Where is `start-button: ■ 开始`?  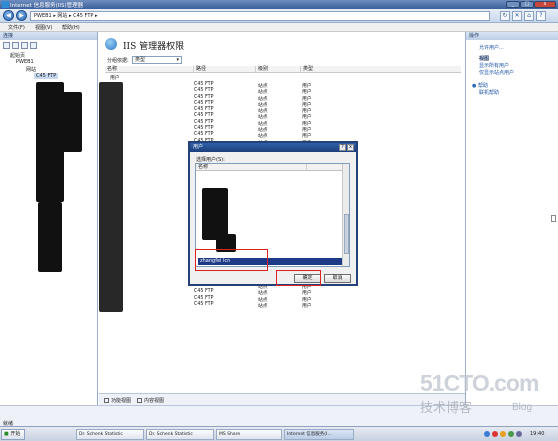 start-button: ■ 开始 is located at coordinates (13, 434).